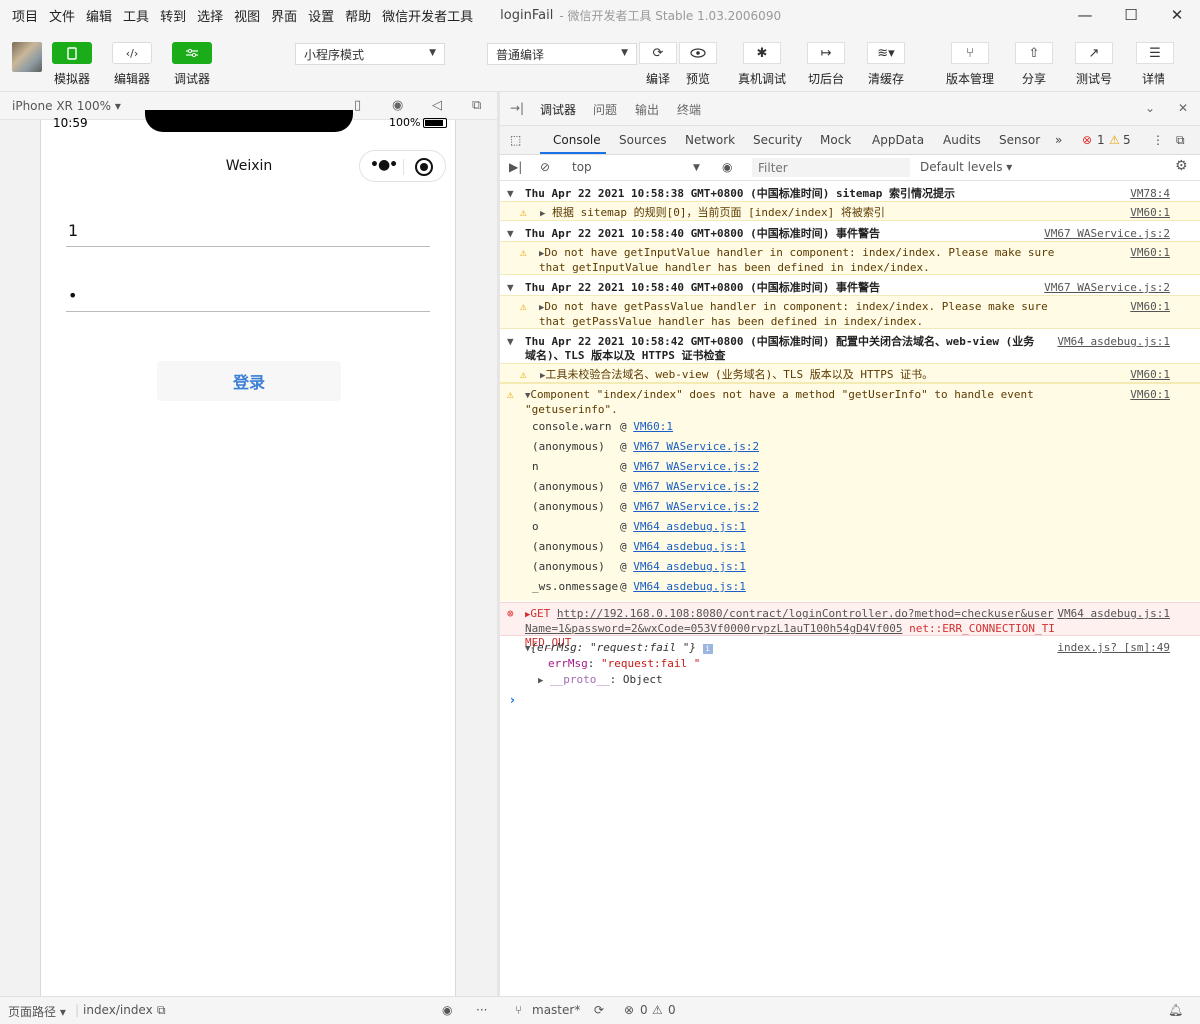 This screenshot has height=1024, width=1200. Describe the element at coordinates (962, 140) in the screenshot. I see `tab-audits: Audits` at that location.